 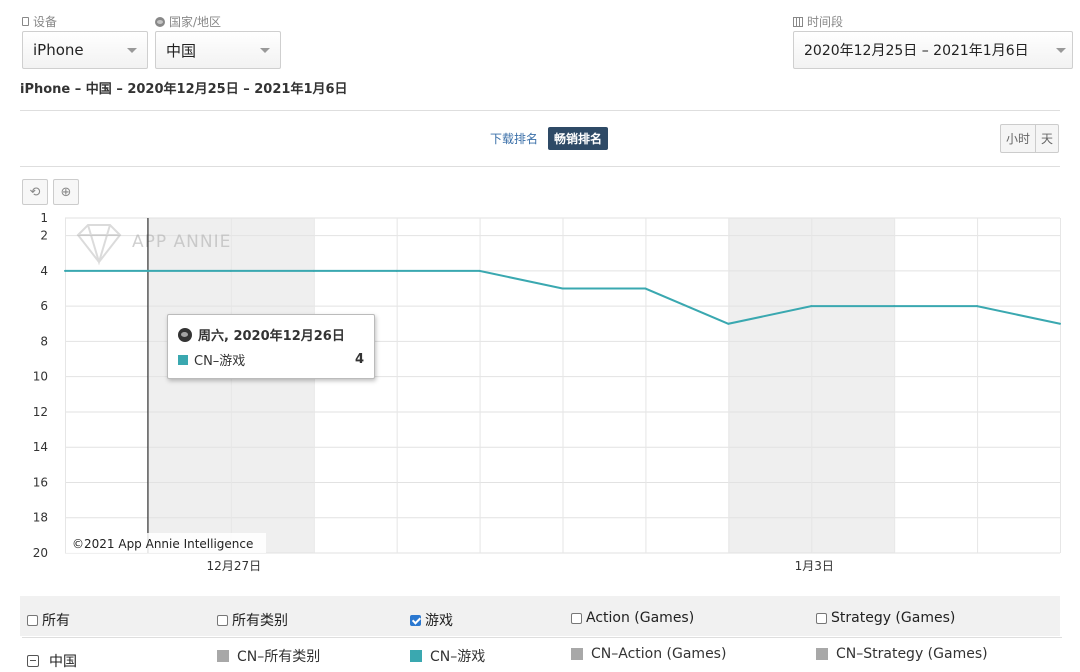 I want to click on series-legend-item: CN–Strategy (Games), so click(x=902, y=654).